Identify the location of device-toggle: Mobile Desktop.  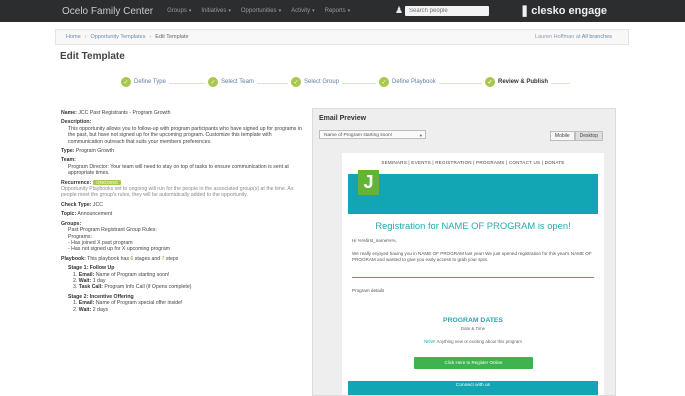
(576, 136).